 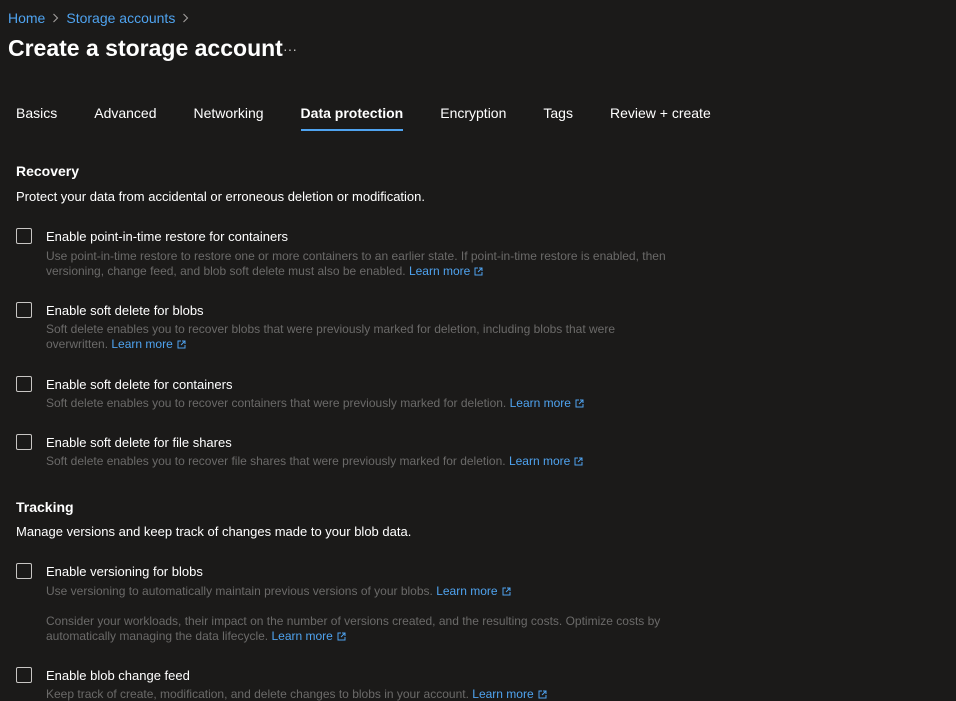 I want to click on soft-delete-containers-label: Enable soft delete for containers, so click(x=139, y=384).